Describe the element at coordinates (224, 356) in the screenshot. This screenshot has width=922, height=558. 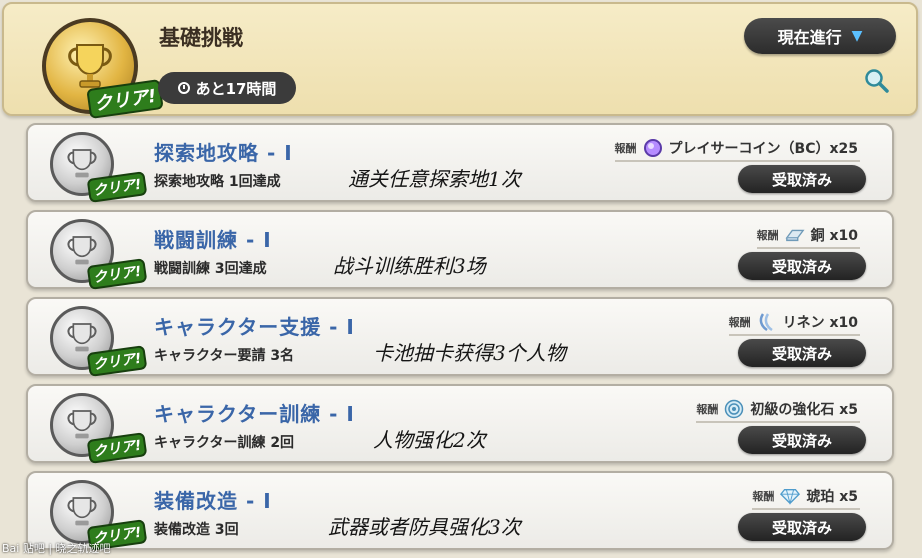
I see `mission-condition: キャラクター要請 3名` at that location.